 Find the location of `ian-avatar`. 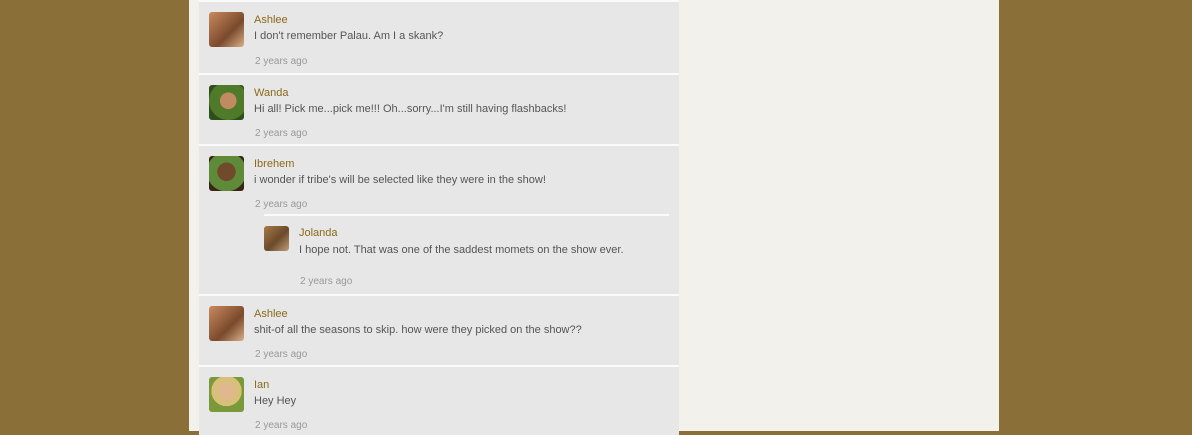

ian-avatar is located at coordinates (226, 394).